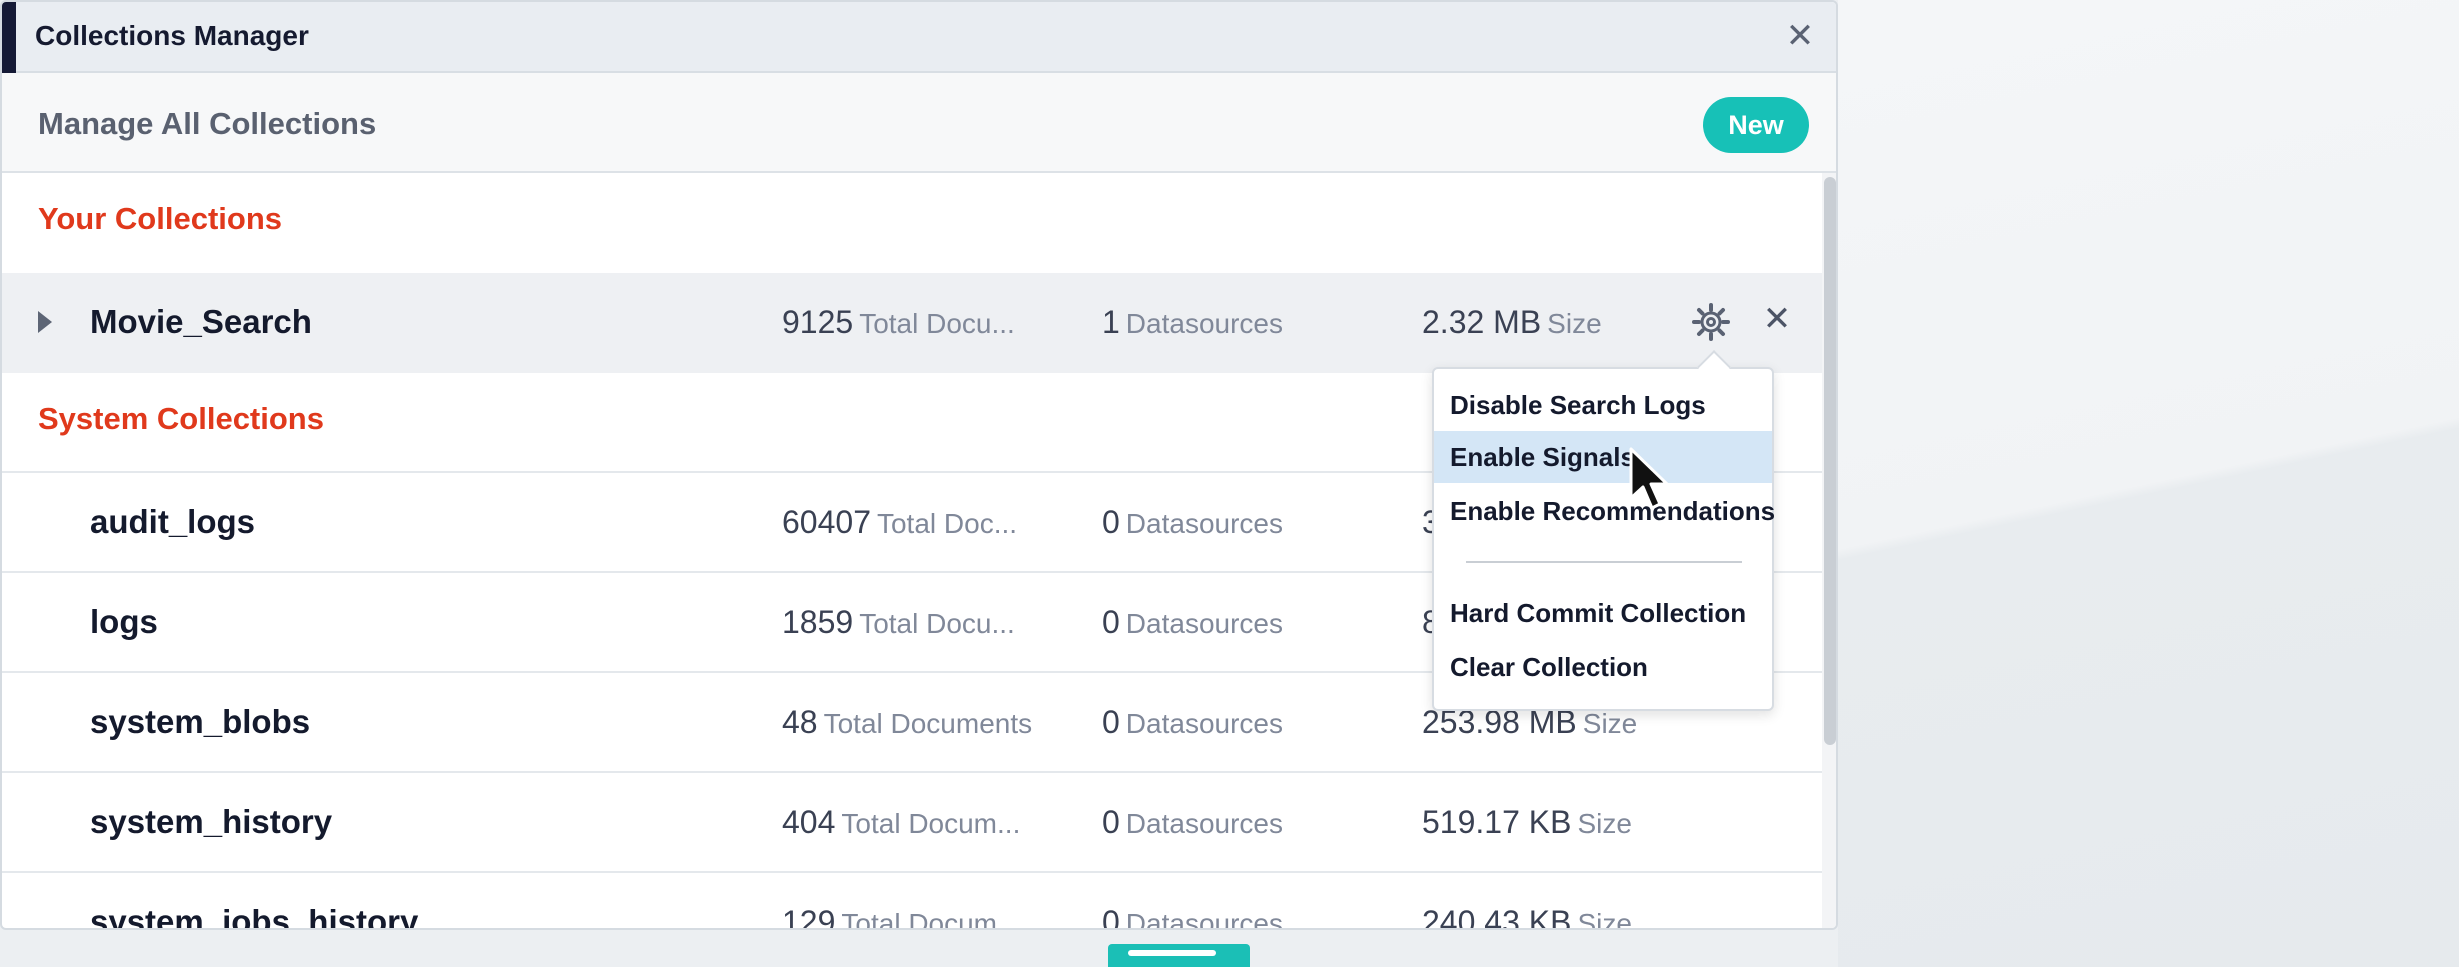 The height and width of the screenshot is (967, 2459). Describe the element at coordinates (1527, 822) in the screenshot. I see `collection-size: 519.17 KB Size` at that location.